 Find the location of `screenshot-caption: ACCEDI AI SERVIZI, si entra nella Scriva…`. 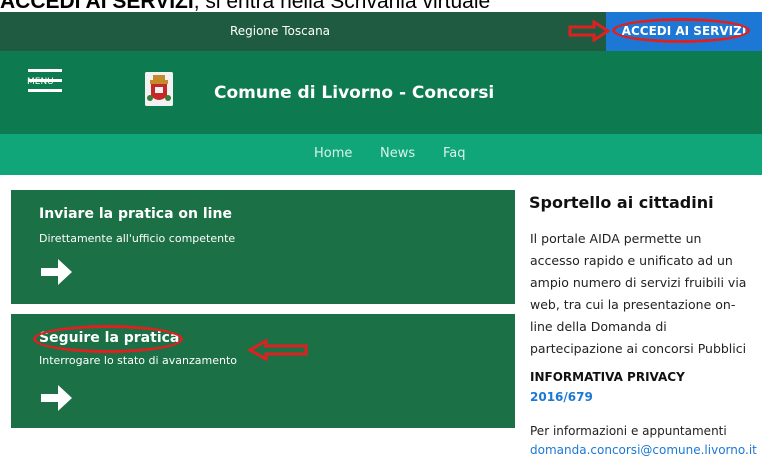

screenshot-caption: ACCEDI AI SERVIZI, si entra nella Scriva… is located at coordinates (381, 5).